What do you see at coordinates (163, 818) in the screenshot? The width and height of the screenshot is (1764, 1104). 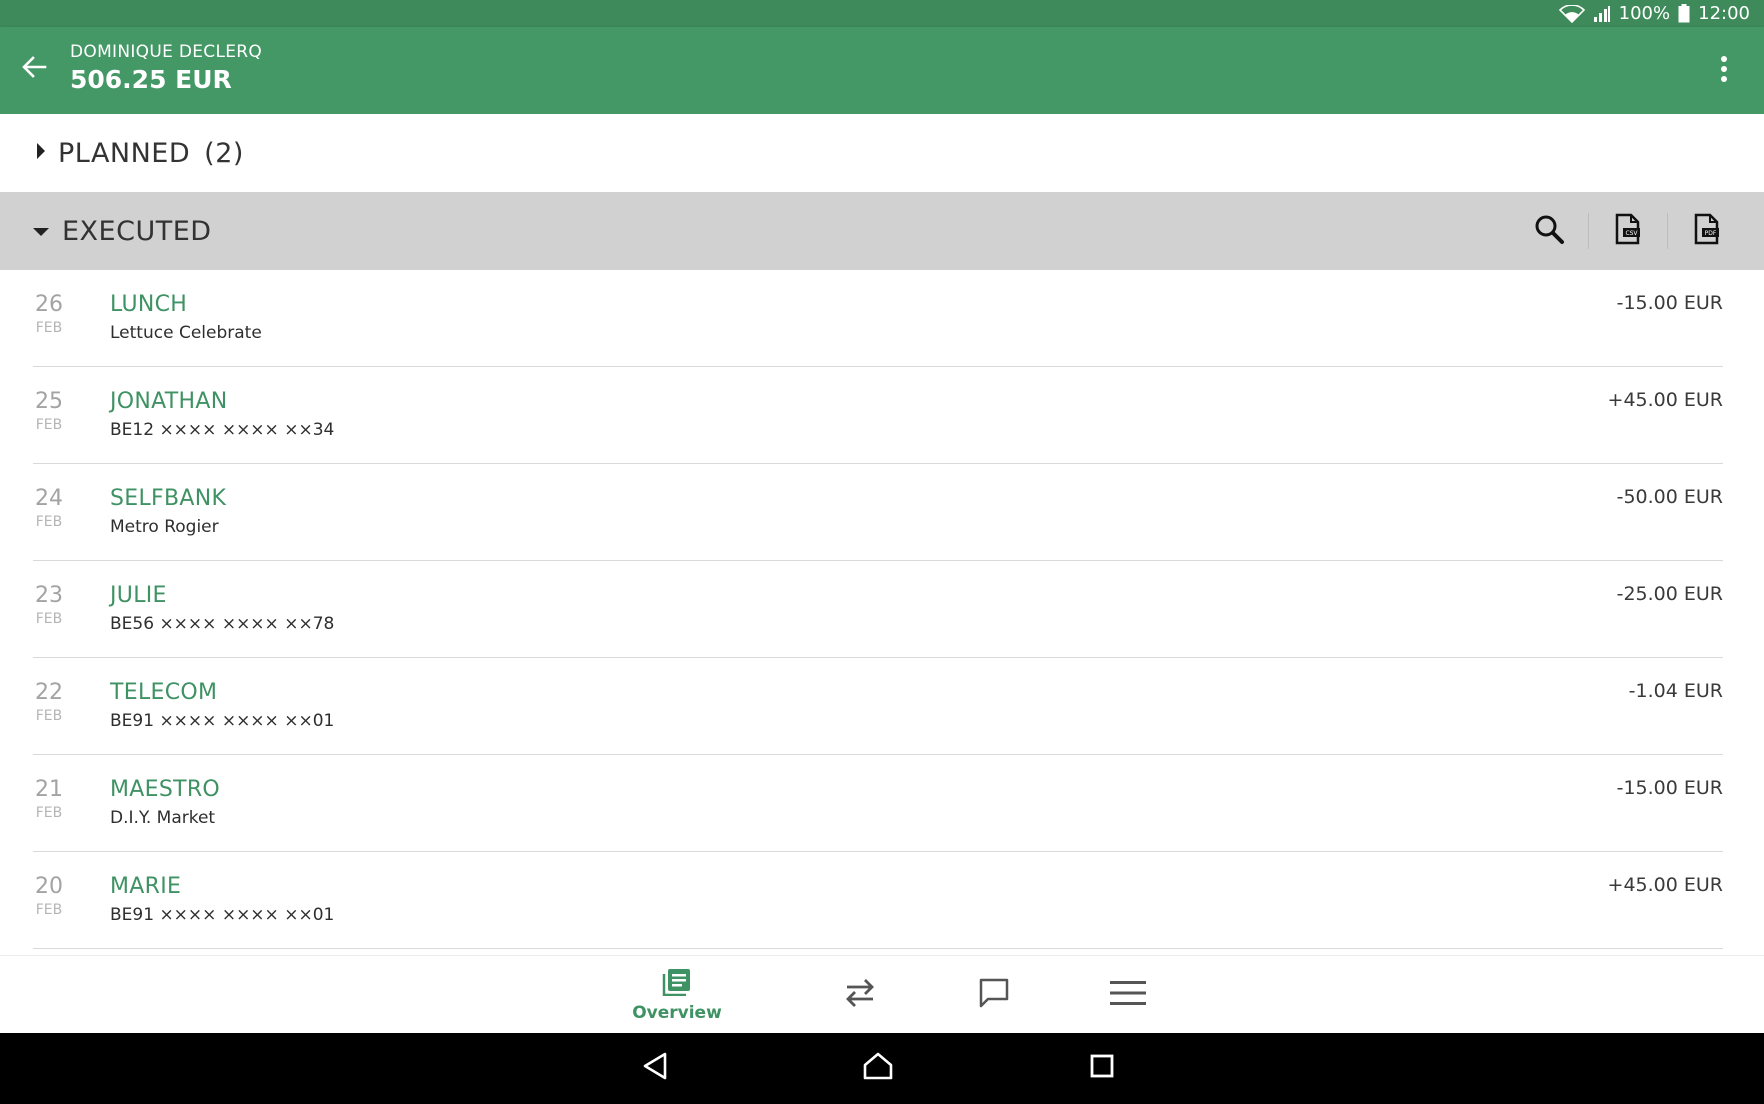 I see `transaction-subtitle: D.I.Y. Market` at bounding box center [163, 818].